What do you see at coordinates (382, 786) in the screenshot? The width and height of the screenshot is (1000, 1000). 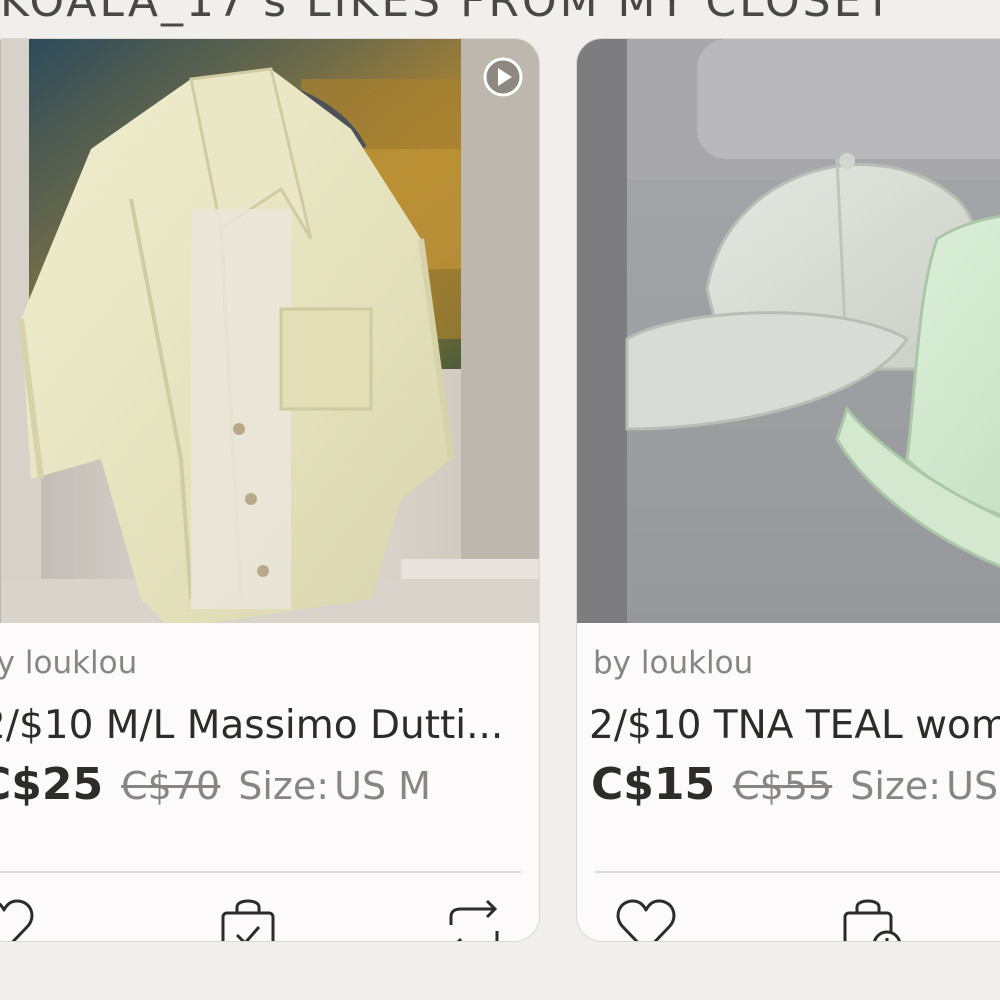 I see `size-value: US M` at bounding box center [382, 786].